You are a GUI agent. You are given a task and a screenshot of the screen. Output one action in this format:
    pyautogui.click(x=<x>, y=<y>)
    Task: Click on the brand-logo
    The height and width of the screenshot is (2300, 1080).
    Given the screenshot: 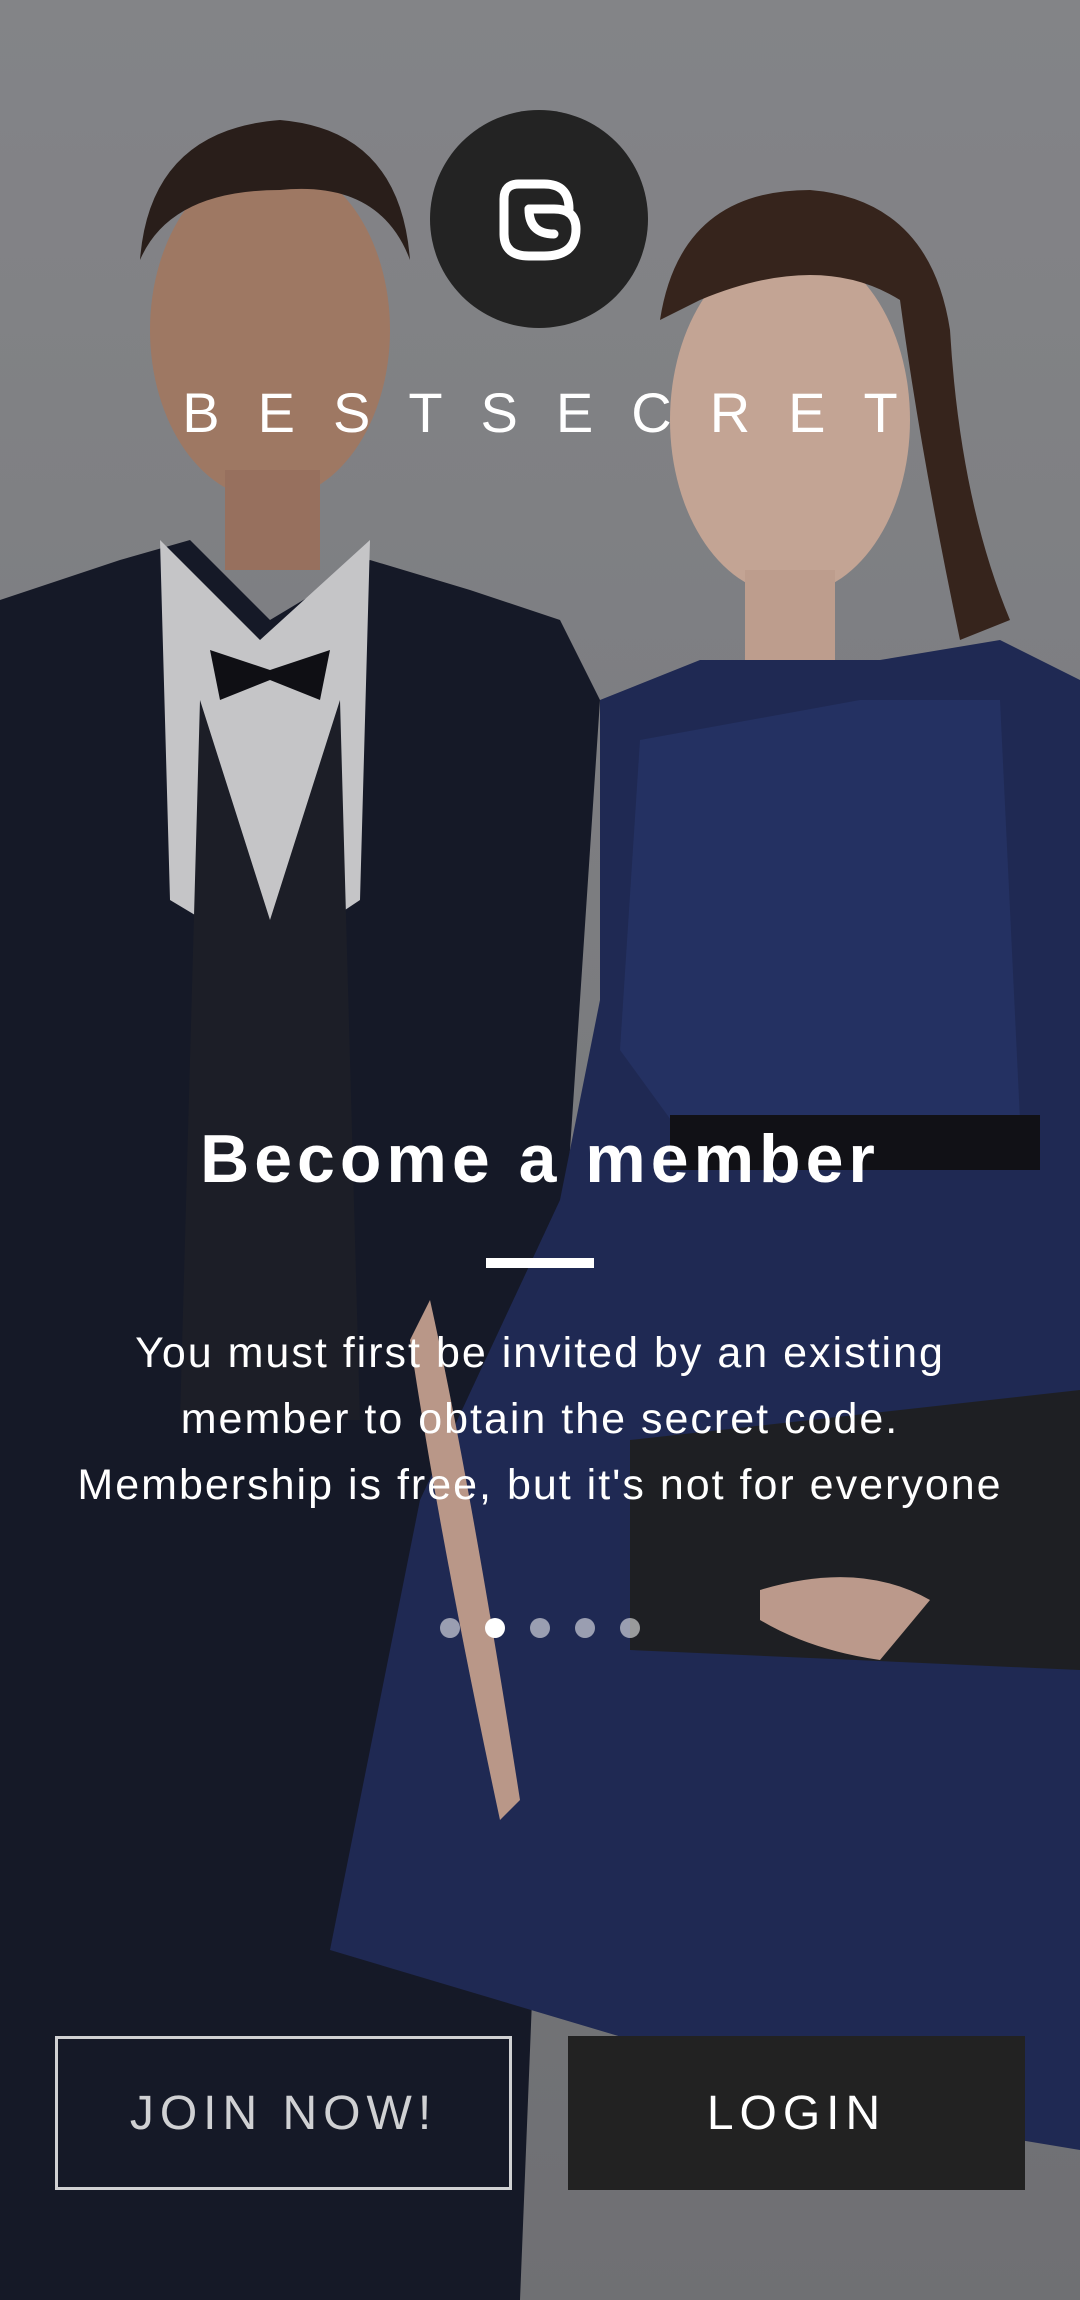 What is the action you would take?
    pyautogui.click(x=539, y=219)
    